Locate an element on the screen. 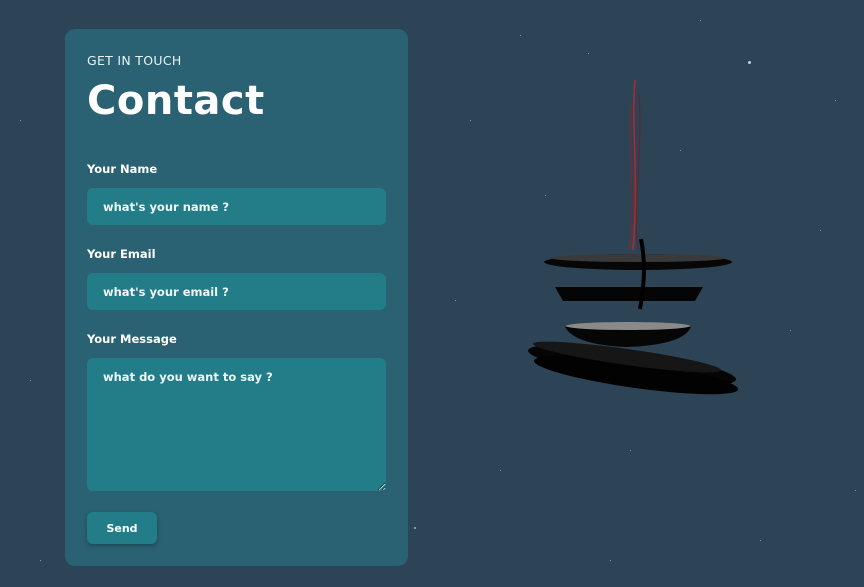 The image size is (864, 587). message-textarea is located at coordinates (236, 424).